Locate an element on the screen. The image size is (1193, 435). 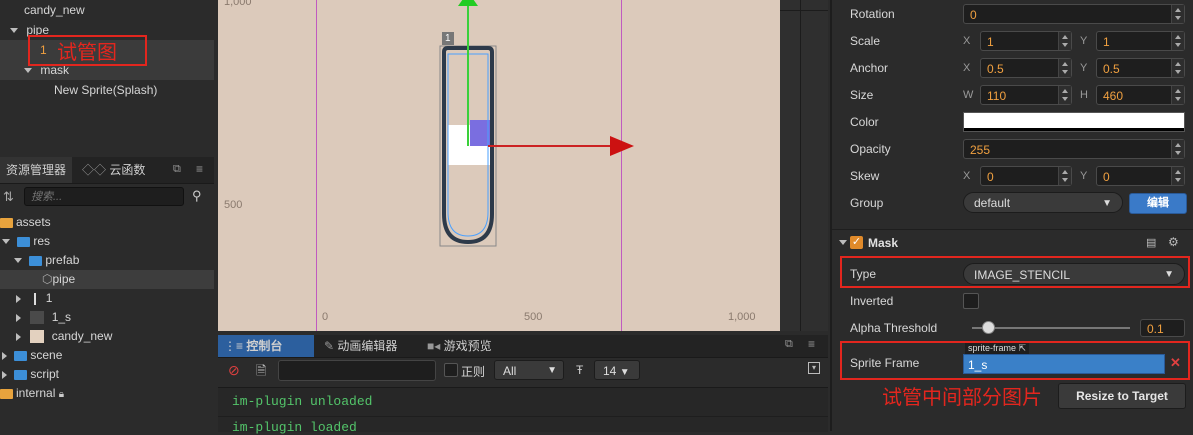
folder-icon is located at coordinates (21, 374).